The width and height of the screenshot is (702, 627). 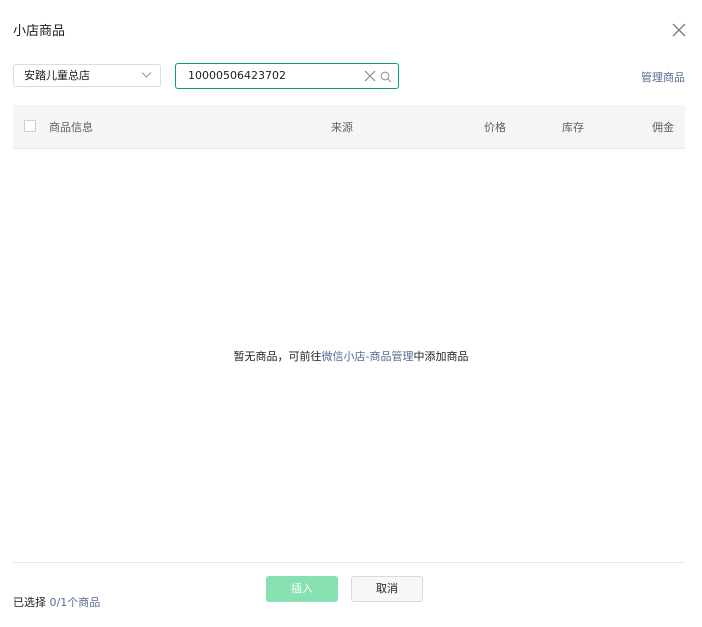 What do you see at coordinates (57, 75) in the screenshot?
I see `store-select-value: 安踏儿童总店` at bounding box center [57, 75].